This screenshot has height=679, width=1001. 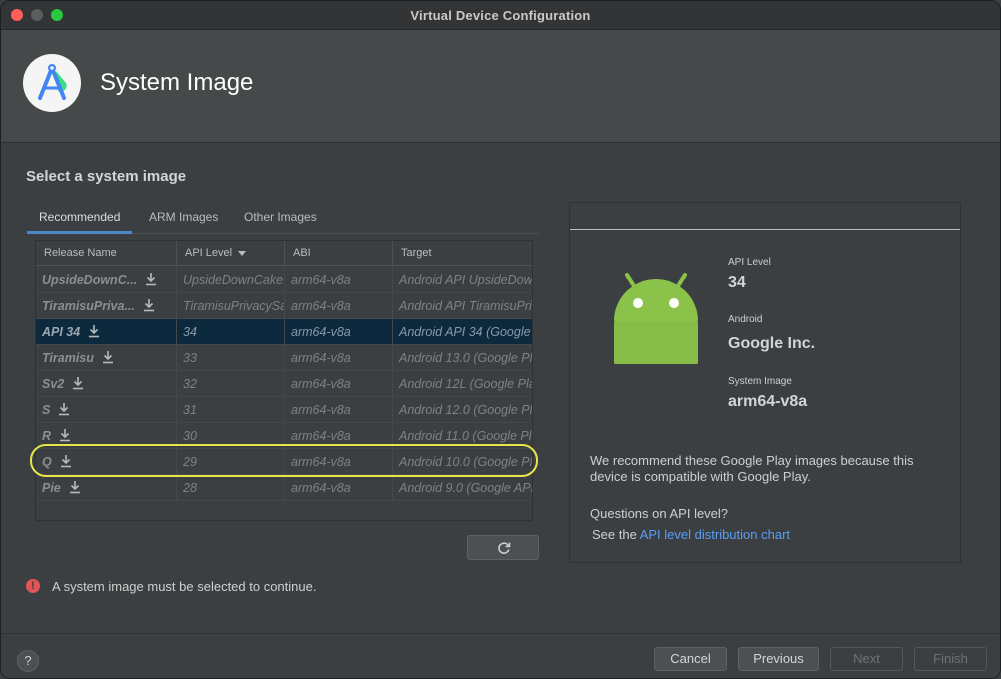 I want to click on target-cell: Android 13.0 (Google Play), so click(x=463, y=358).